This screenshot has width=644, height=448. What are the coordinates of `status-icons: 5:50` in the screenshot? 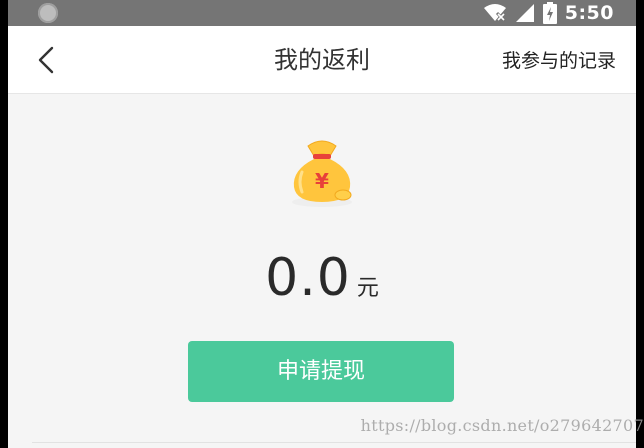 It's located at (548, 13).